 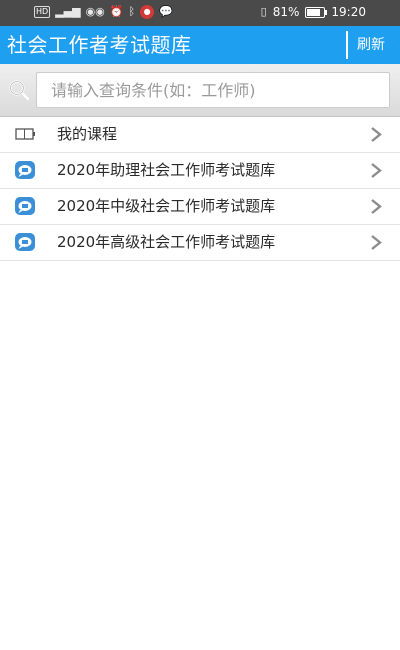 I want to click on list-item-my-courses: 我的课程, so click(x=200, y=135).